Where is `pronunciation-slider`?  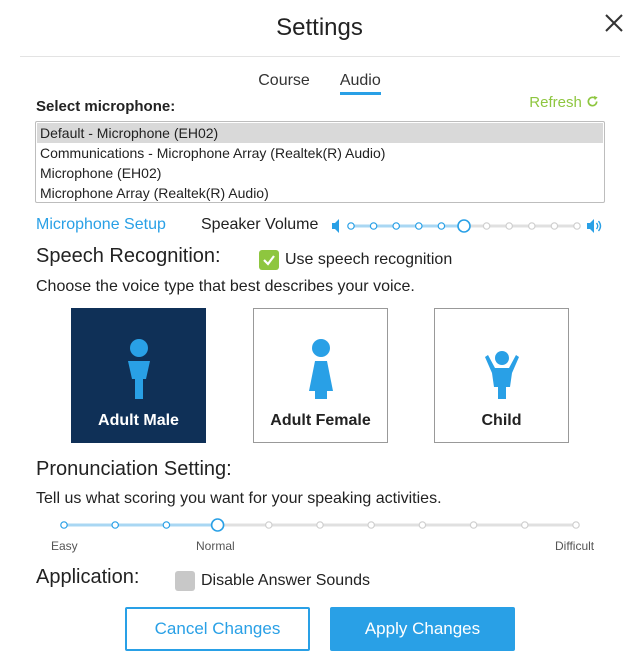
pronunciation-slider is located at coordinates (320, 526).